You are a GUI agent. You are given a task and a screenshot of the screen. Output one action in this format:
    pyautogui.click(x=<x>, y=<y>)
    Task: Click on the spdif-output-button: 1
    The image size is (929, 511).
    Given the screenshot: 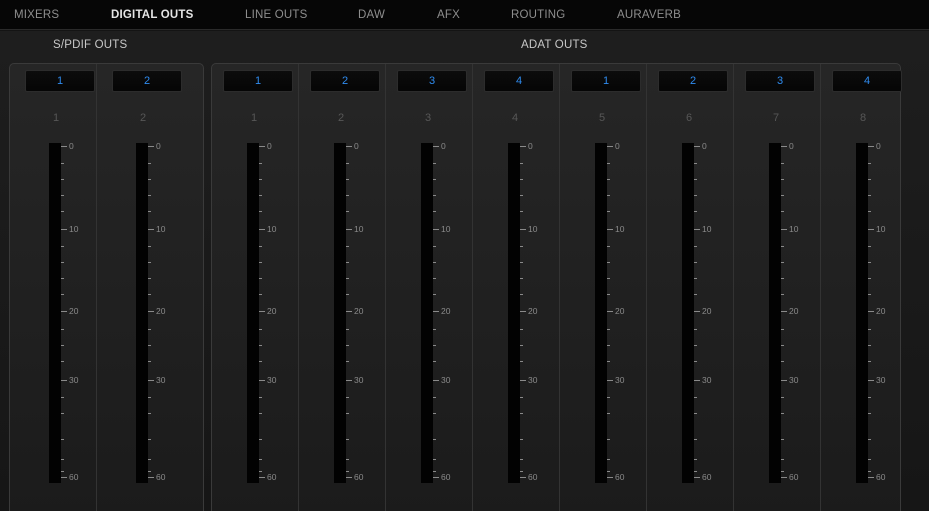 What is the action you would take?
    pyautogui.click(x=60, y=81)
    